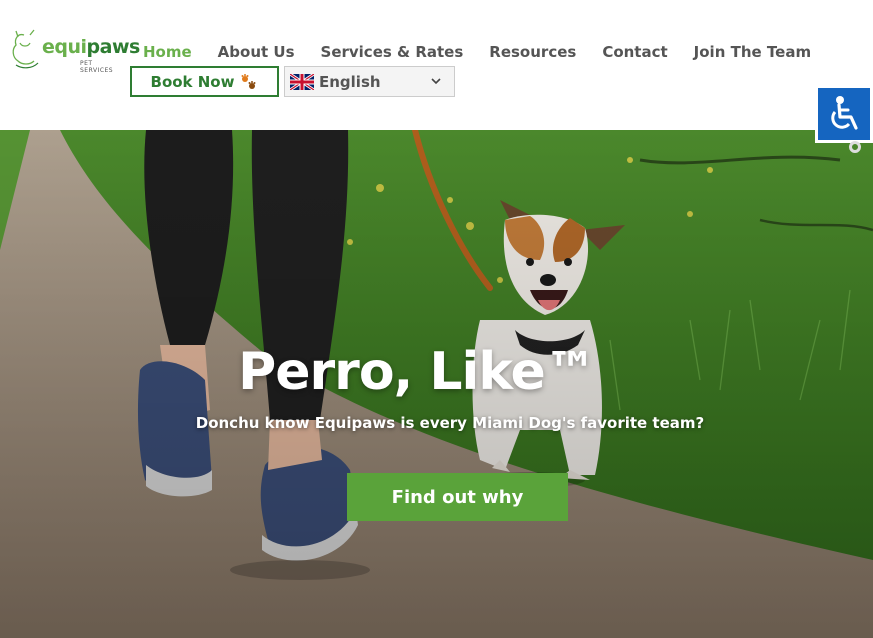 Image resolution: width=873 pixels, height=638 pixels. What do you see at coordinates (302, 81) in the screenshot?
I see `uk-flag-icon` at bounding box center [302, 81].